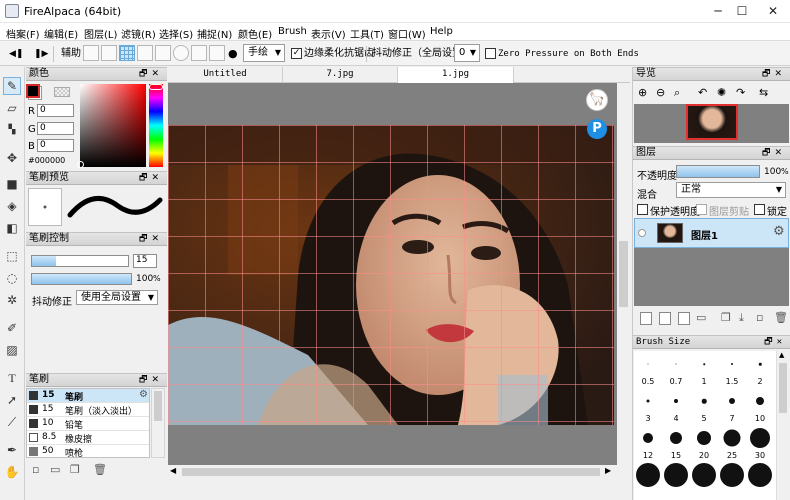 This screenshot has height=500, width=790. I want to click on layer-row: 图层1 ⚙, so click(711, 233).